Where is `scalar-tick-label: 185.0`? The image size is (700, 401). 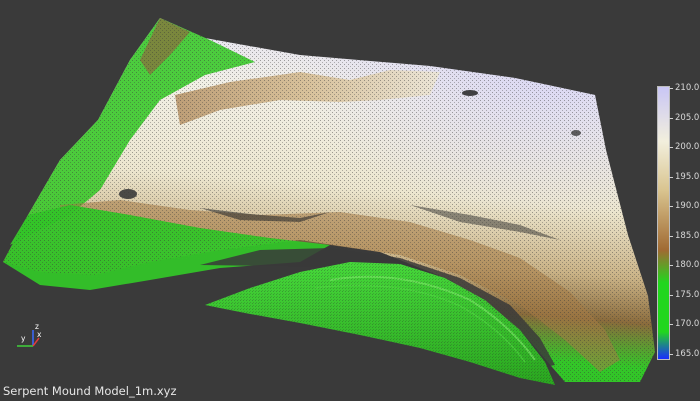 scalar-tick-label: 185.0 is located at coordinates (687, 235).